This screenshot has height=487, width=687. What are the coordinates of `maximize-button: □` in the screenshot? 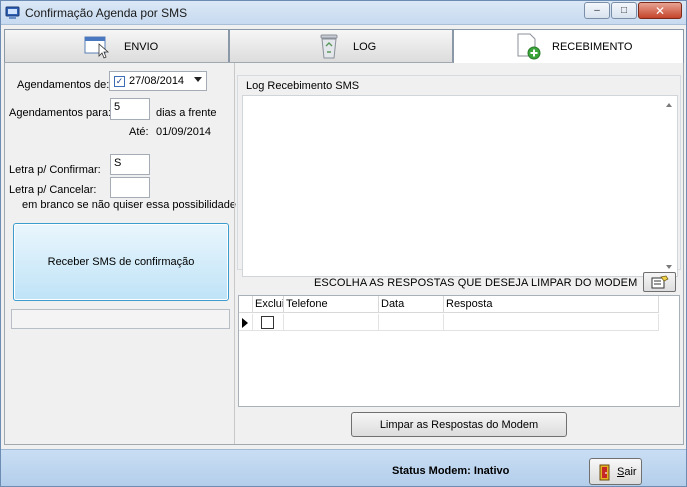 It's located at (624, 10).